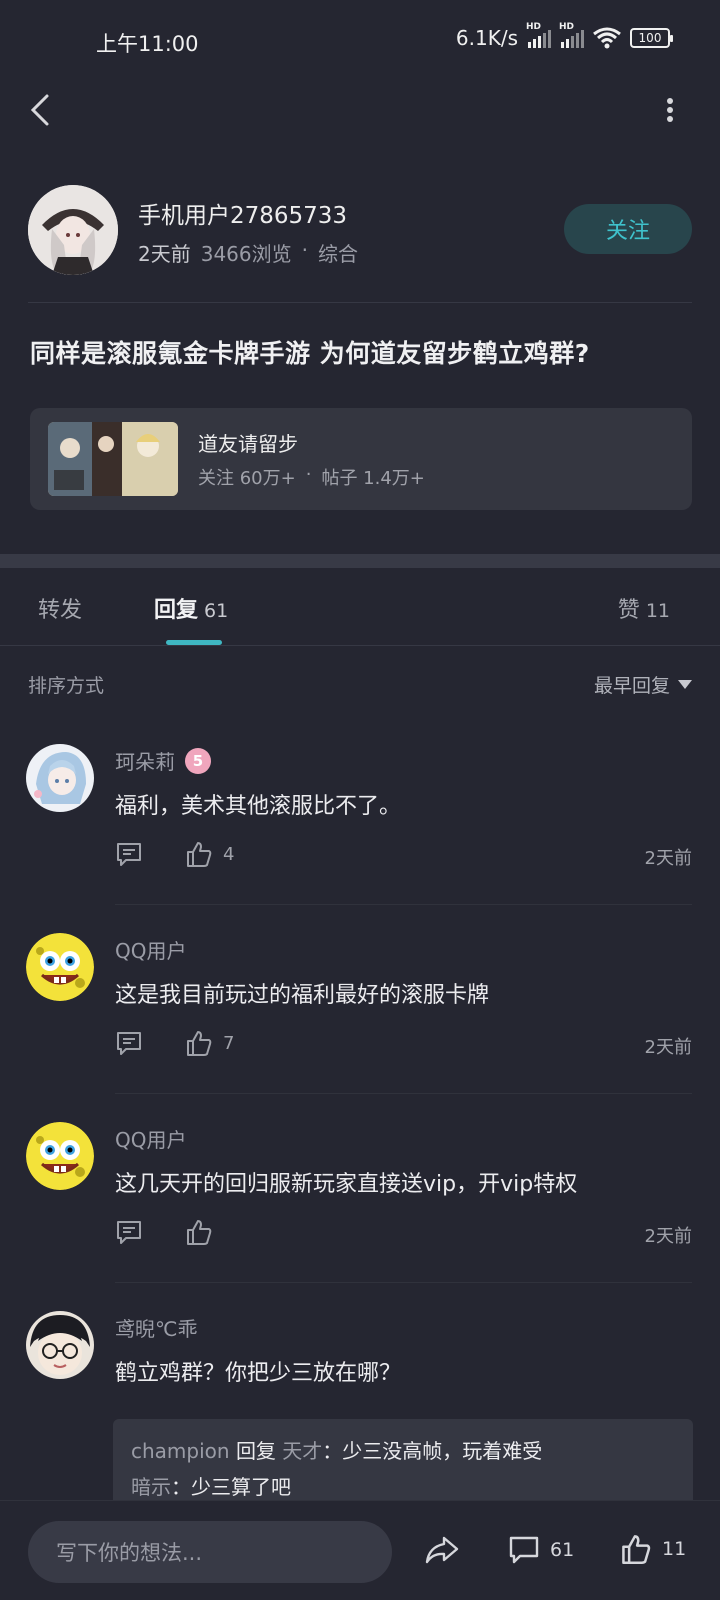 This screenshot has height=1600, width=720. What do you see at coordinates (653, 1549) in the screenshot?
I see `like-count-button: 11` at bounding box center [653, 1549].